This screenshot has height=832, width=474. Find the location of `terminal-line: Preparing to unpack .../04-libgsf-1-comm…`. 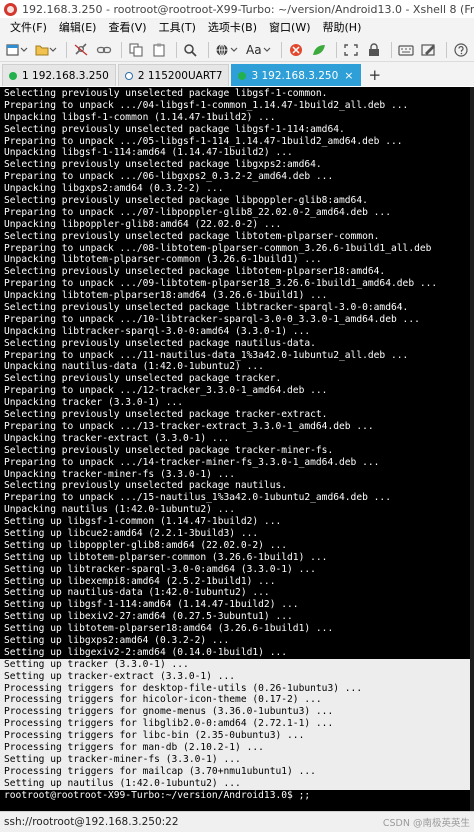

terminal-line: Preparing to unpack .../04-libgsf-1-comm… is located at coordinates (206, 105).